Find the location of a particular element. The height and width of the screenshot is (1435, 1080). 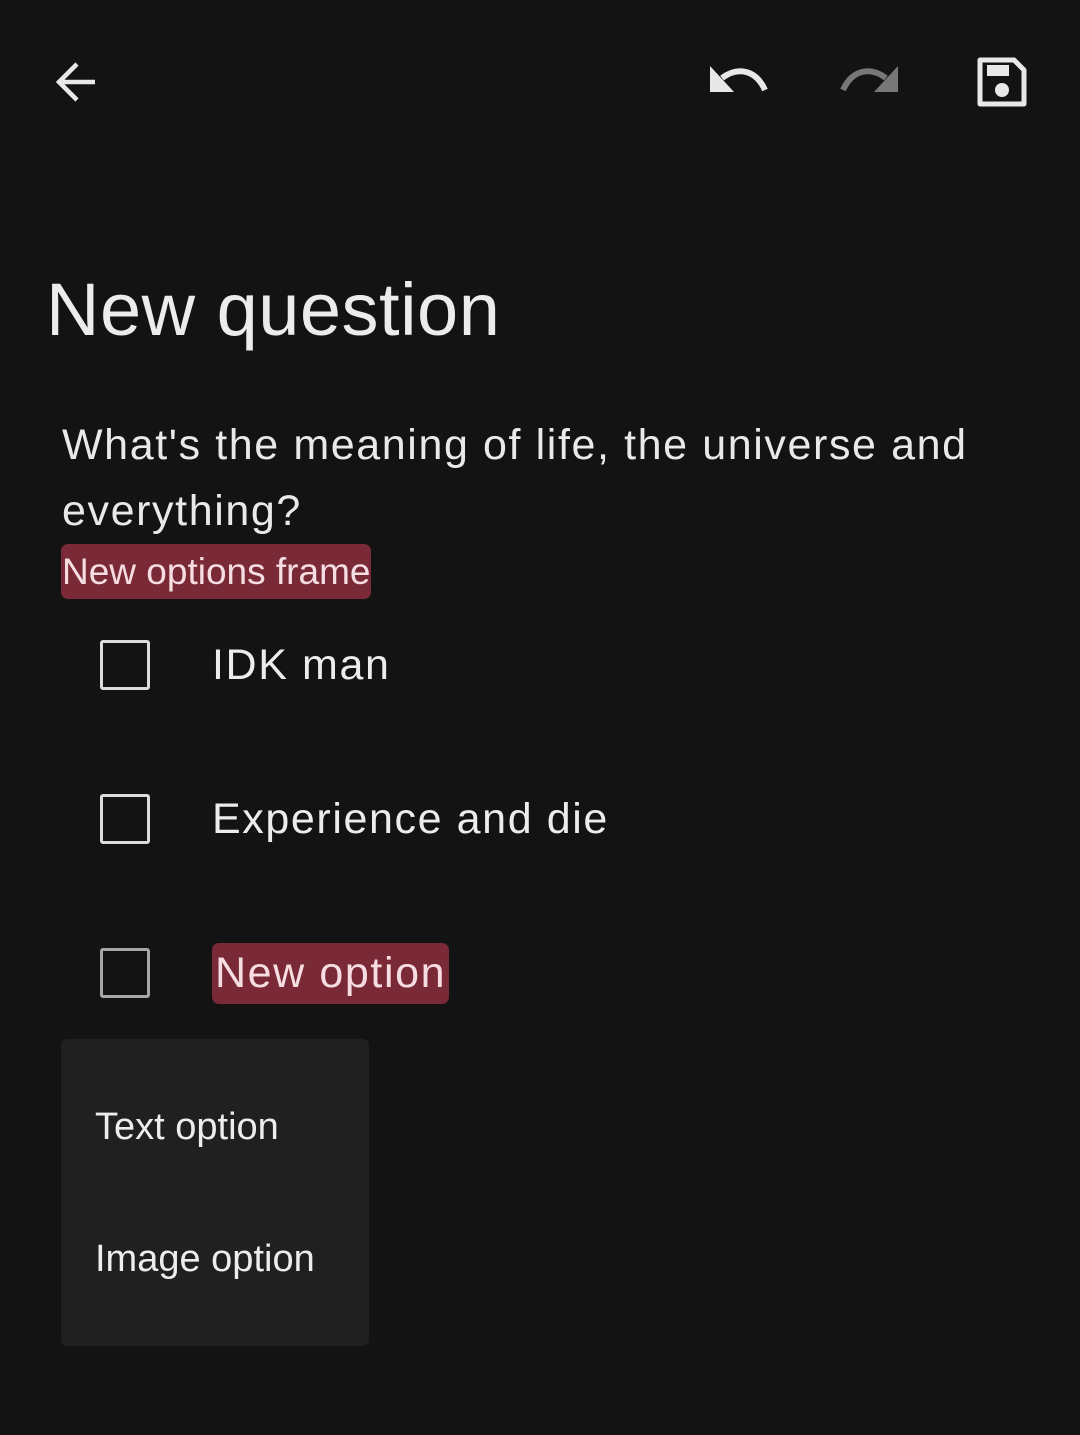

back-button is located at coordinates (77, 82).